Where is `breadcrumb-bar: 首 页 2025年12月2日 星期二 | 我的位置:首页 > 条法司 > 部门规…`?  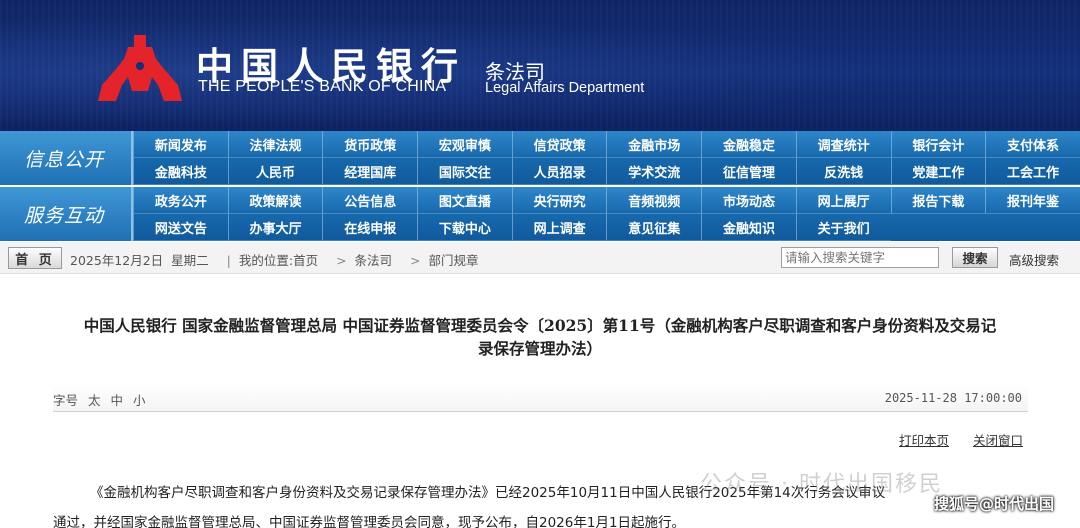 breadcrumb-bar: 首 页 2025年12月2日 星期二 | 我的位置:首页 > 条法司 > 部门规… is located at coordinates (540, 258).